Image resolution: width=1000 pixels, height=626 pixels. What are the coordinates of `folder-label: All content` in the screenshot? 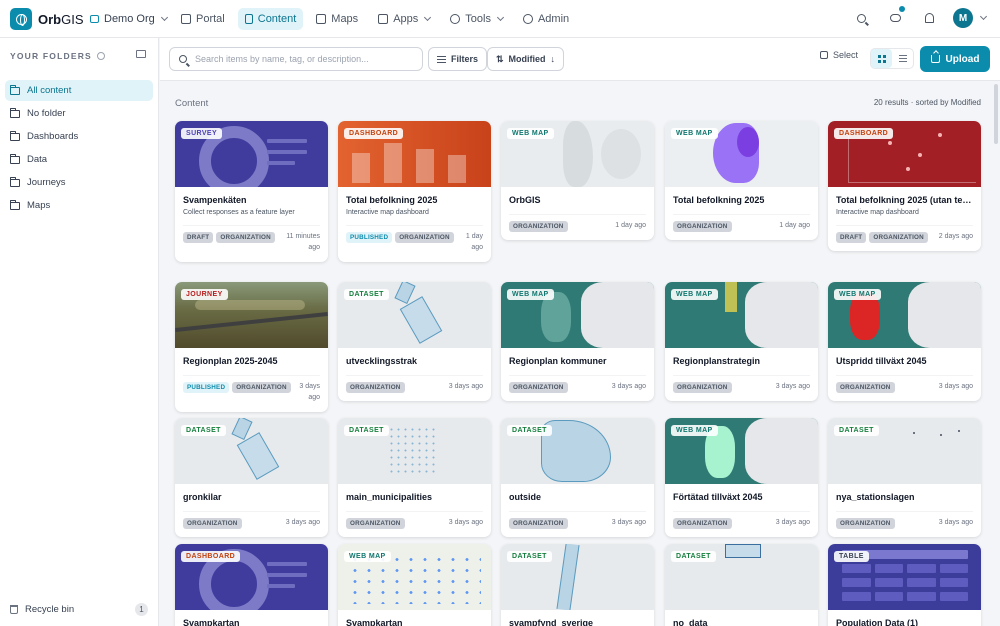 It's located at (49, 90).